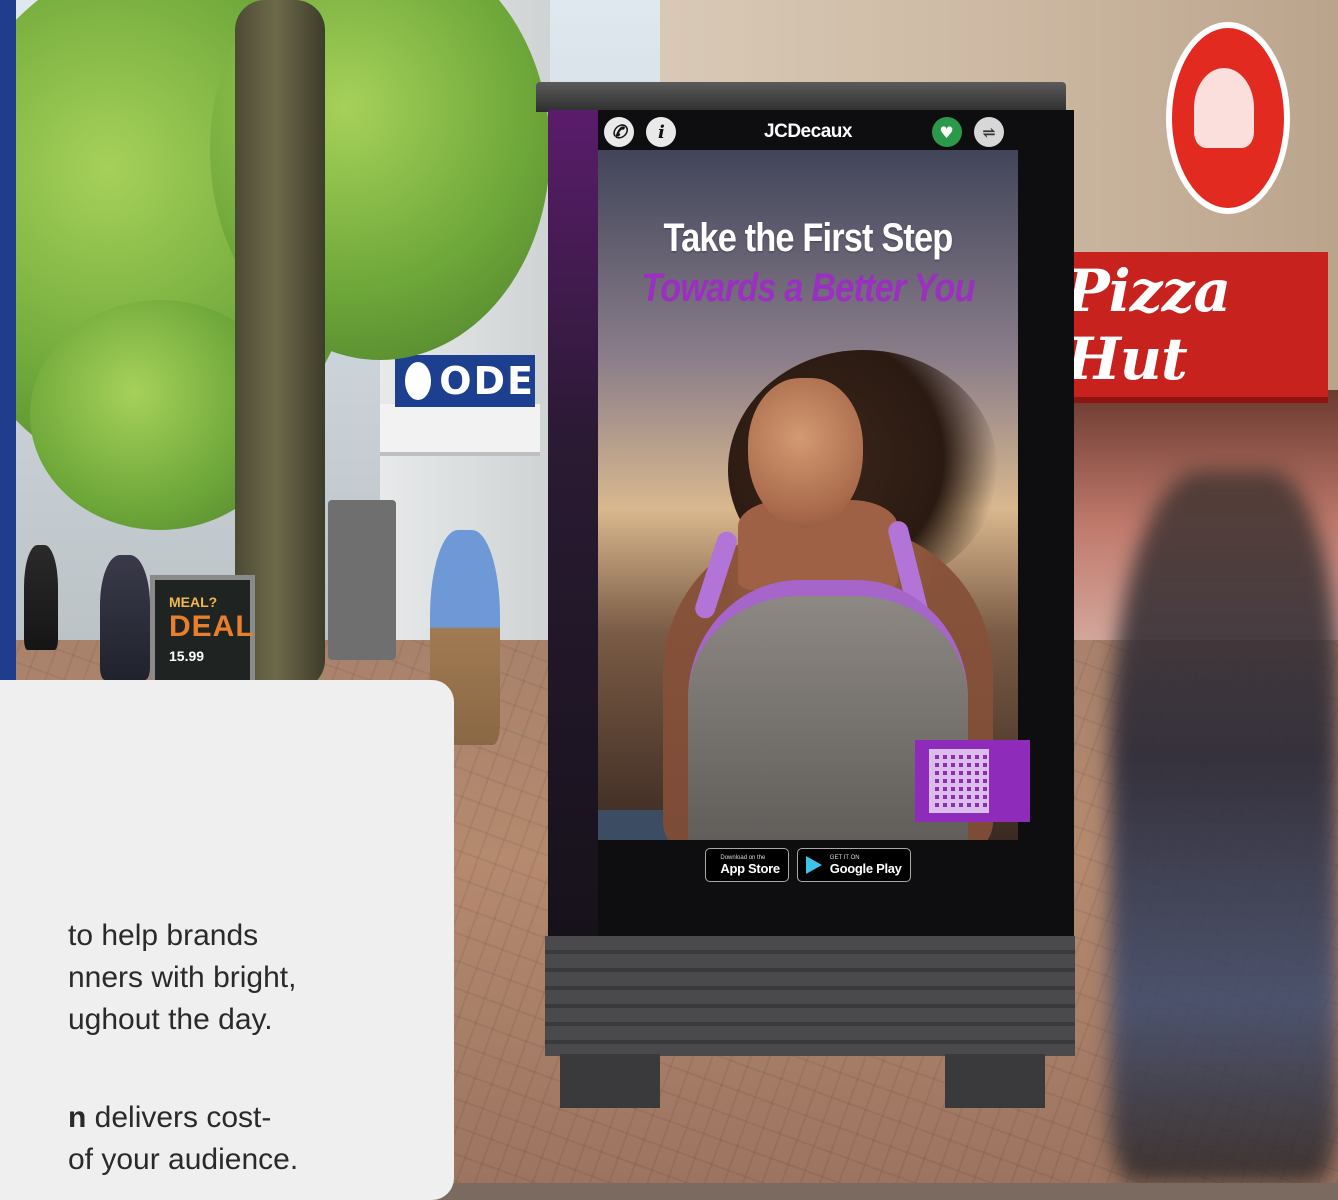  What do you see at coordinates (170, 1019) in the screenshot?
I see `card-line: ughout the day.` at bounding box center [170, 1019].